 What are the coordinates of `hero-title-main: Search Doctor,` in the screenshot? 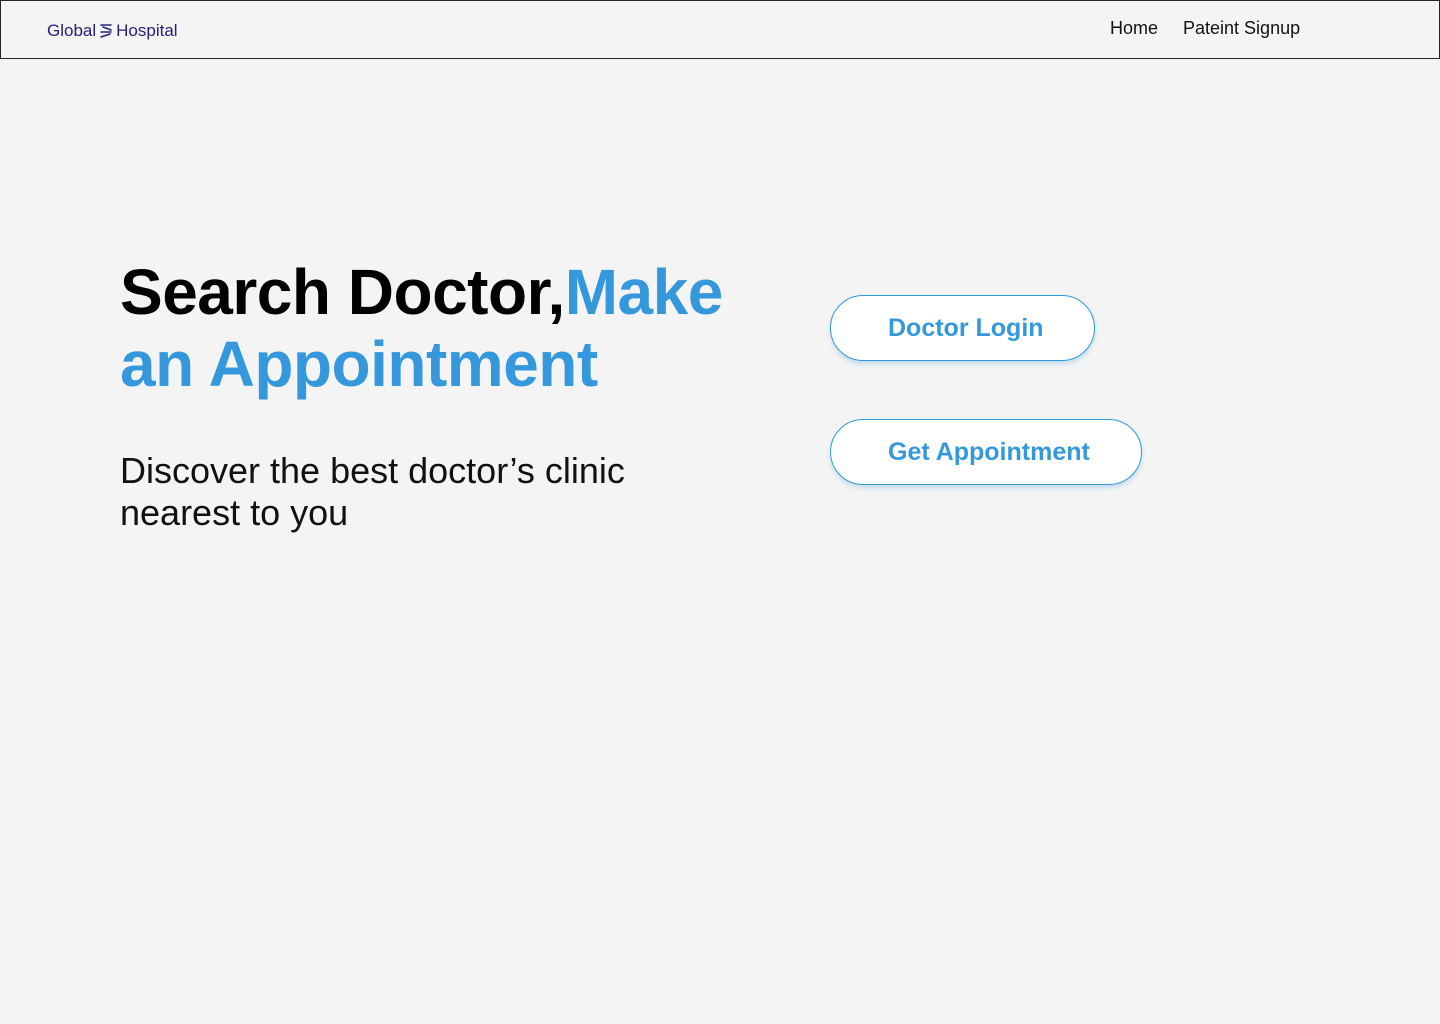 It's located at (342, 292).